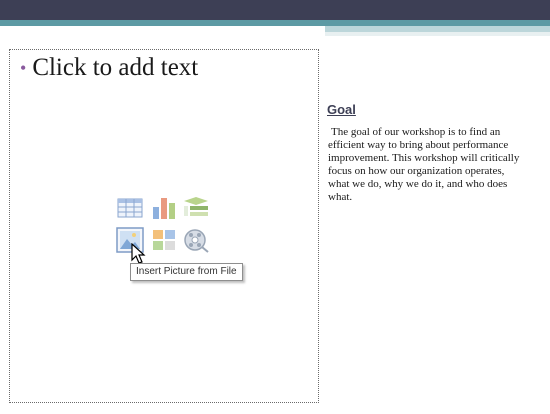 The height and width of the screenshot is (414, 550). I want to click on insert-table-icon, so click(130, 208).